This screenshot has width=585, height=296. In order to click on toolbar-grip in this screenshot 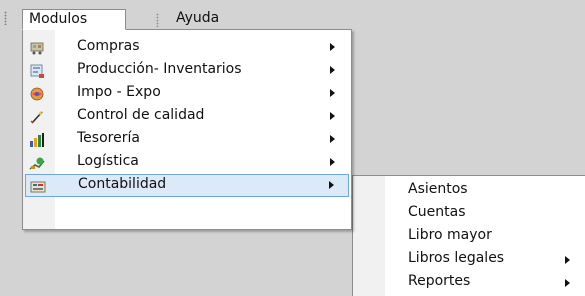, I will do `click(5, 18)`.